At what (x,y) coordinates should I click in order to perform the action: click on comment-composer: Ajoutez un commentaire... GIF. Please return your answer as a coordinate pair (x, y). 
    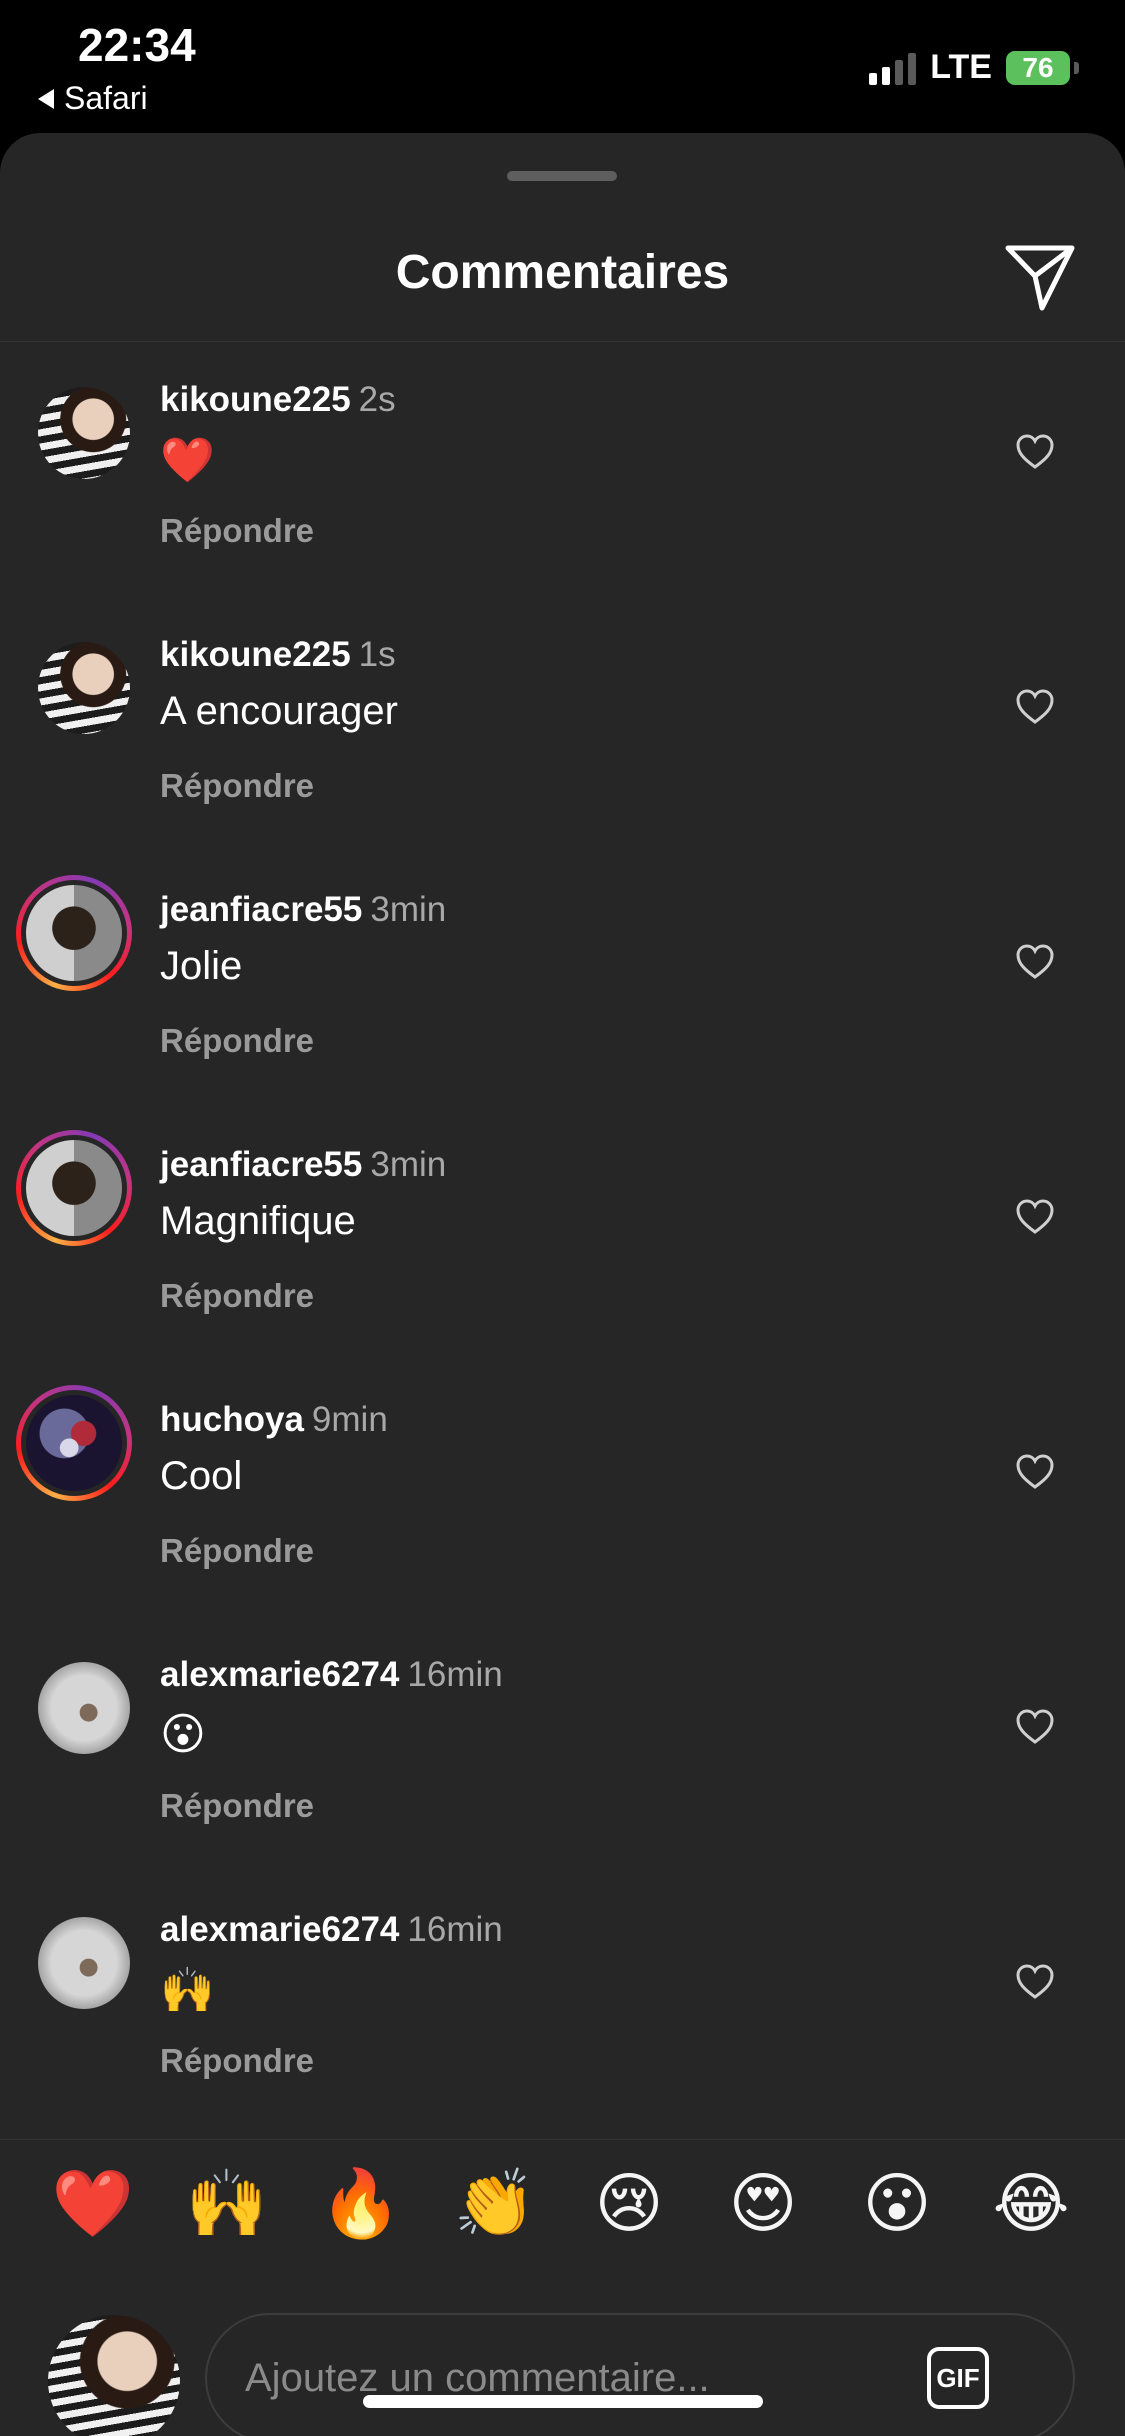
    Looking at the image, I should click on (562, 2355).